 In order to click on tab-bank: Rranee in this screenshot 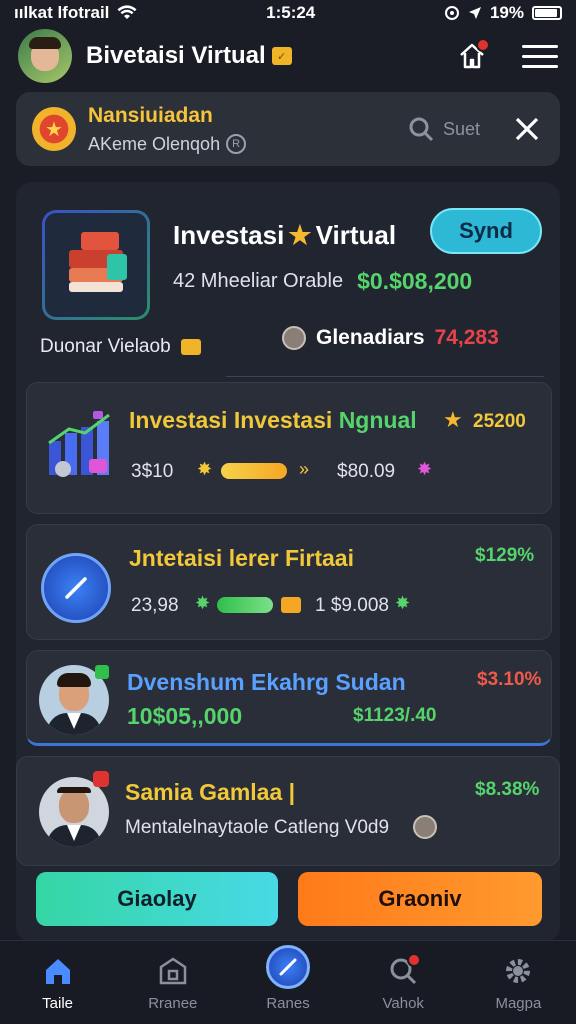, I will do `click(172, 982)`.